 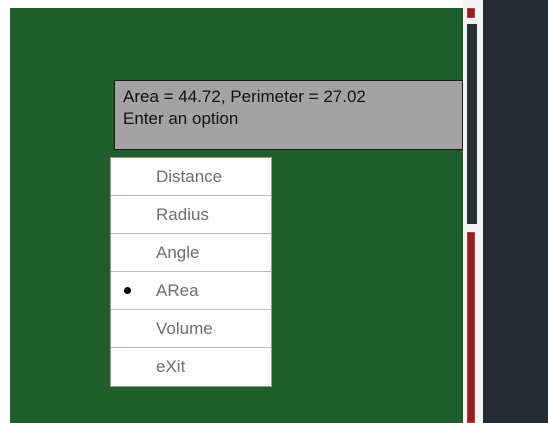 I want to click on menu-item-label: eXit, so click(x=171, y=366).